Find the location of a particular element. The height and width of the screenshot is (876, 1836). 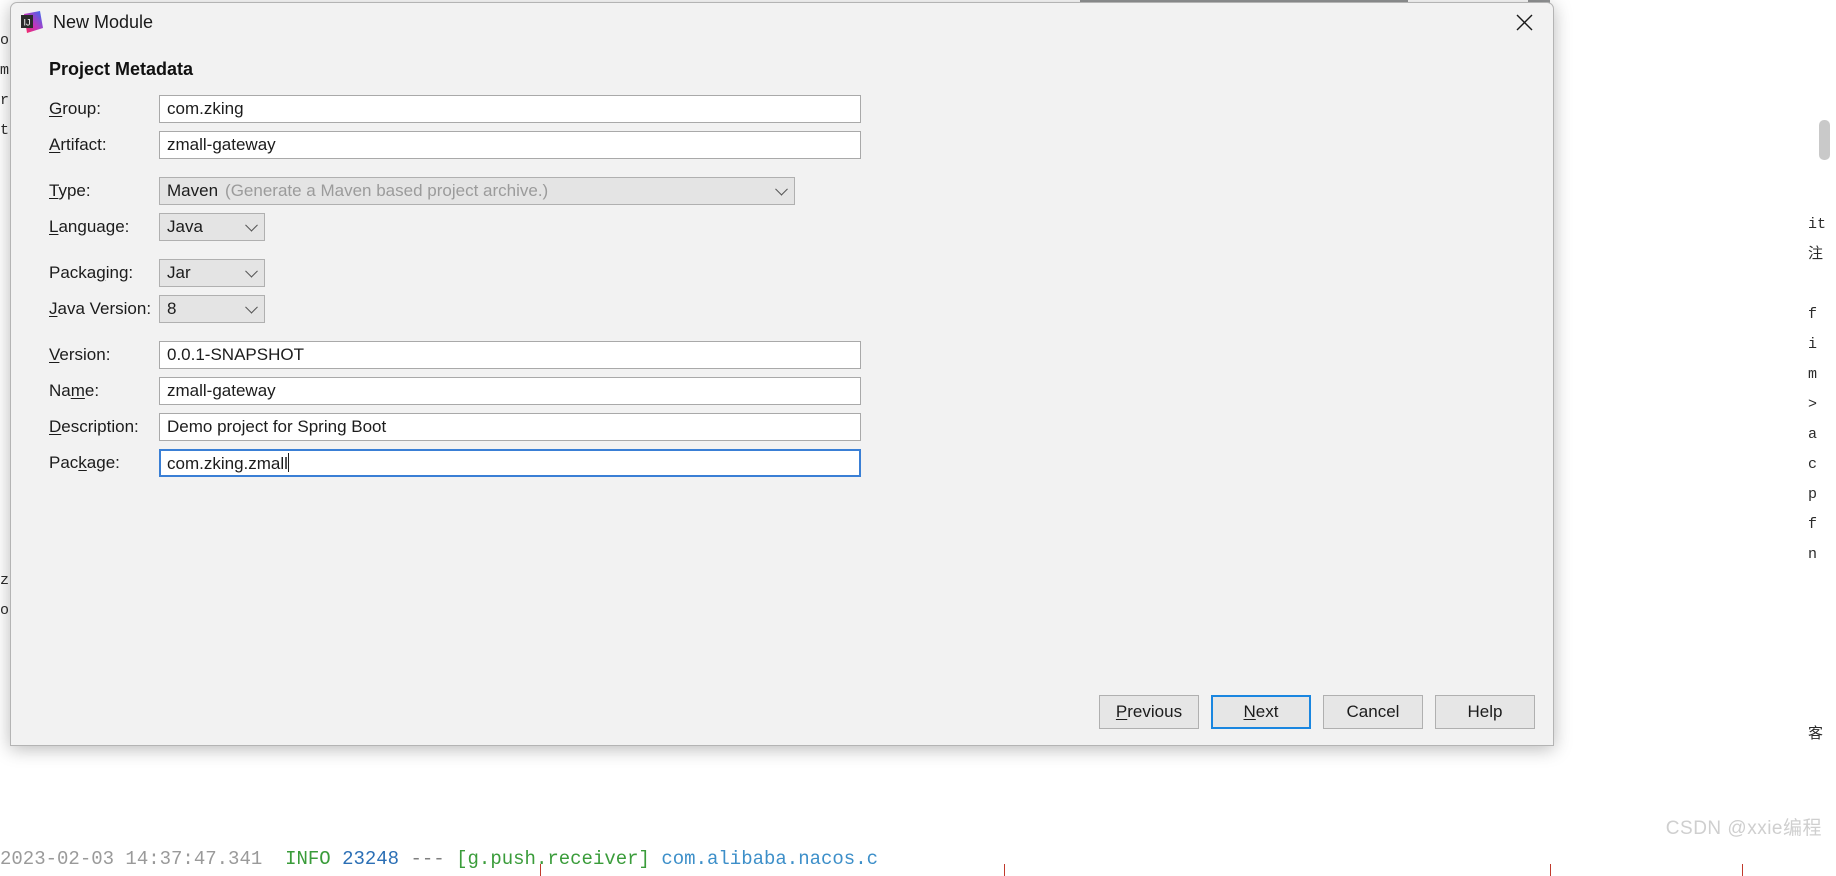

help-button: Help is located at coordinates (1485, 712).